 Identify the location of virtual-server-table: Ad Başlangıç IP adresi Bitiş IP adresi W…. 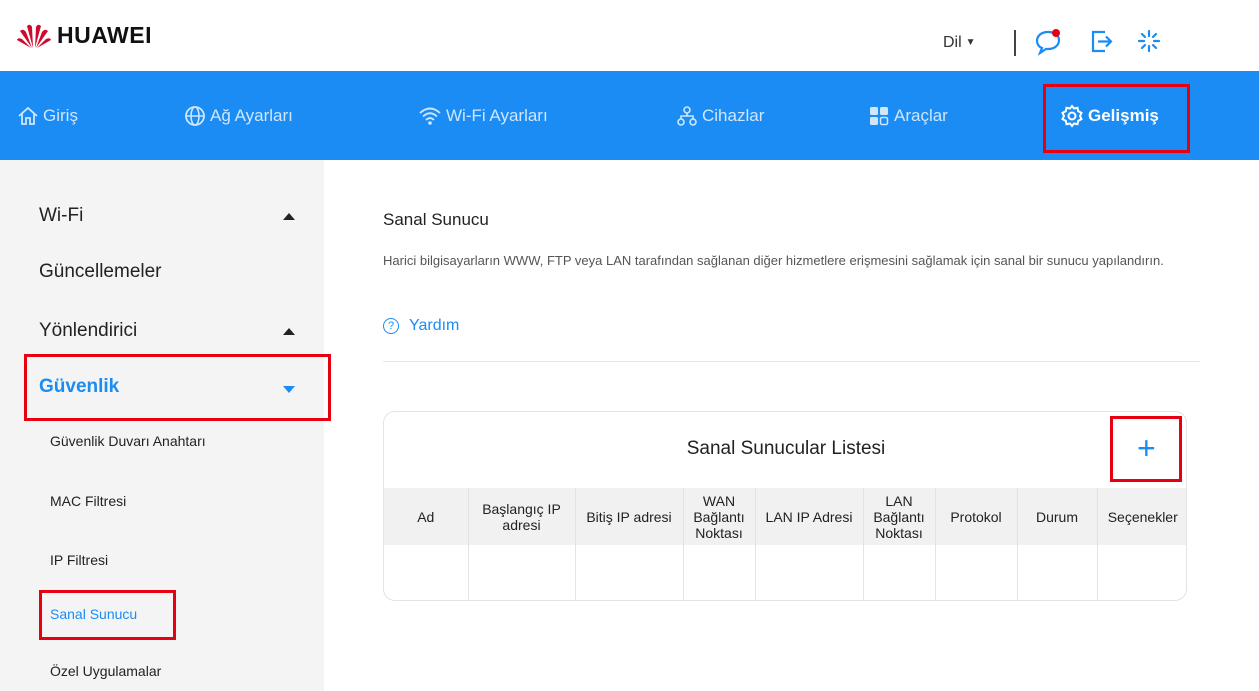
(785, 544).